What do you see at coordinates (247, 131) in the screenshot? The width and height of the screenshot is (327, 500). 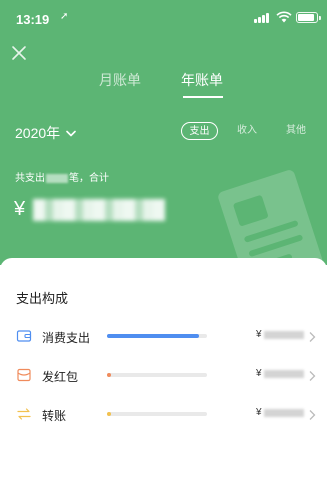 I see `filter-income: 收入` at bounding box center [247, 131].